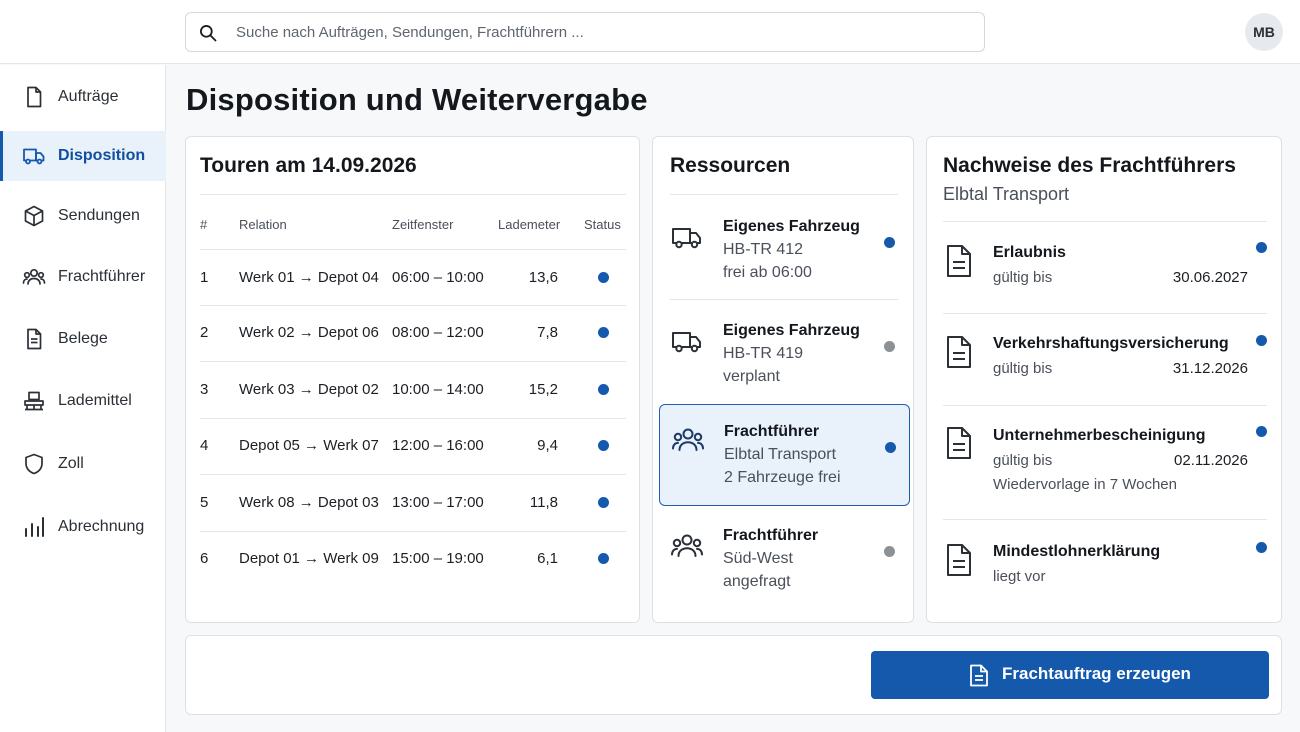 This screenshot has height=732, width=1300. I want to click on row-relation: Werk 03 → Depot 02, so click(309, 389).